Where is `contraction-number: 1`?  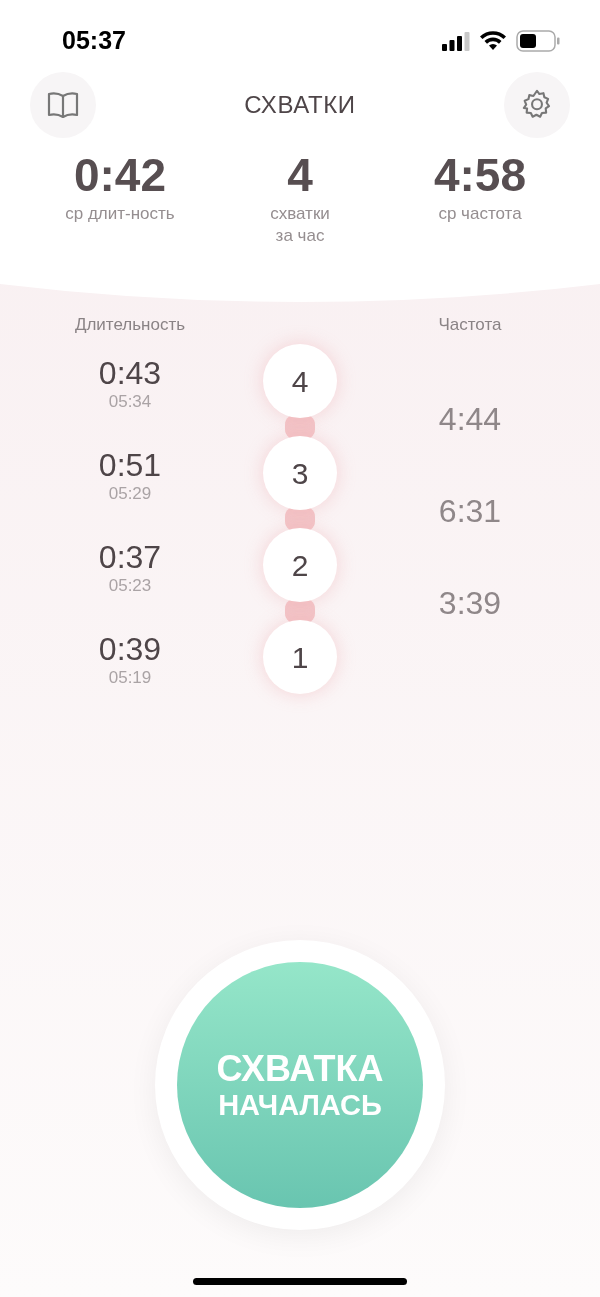
contraction-number: 1 is located at coordinates (300, 657).